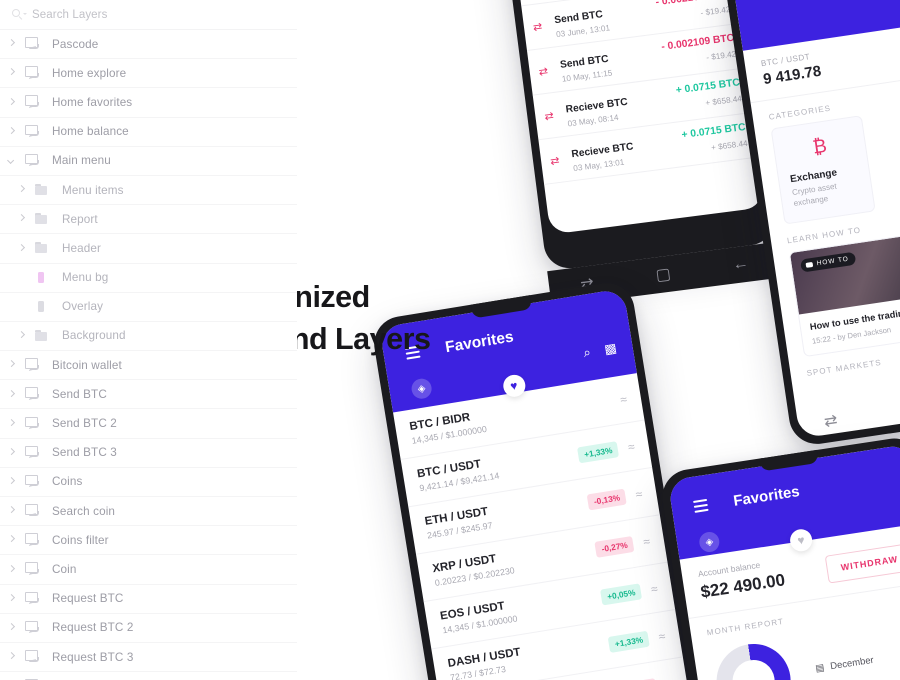 This screenshot has height=680, width=900. What do you see at coordinates (148, 541) in the screenshot?
I see `layer-row: Coins filter` at bounding box center [148, 541].